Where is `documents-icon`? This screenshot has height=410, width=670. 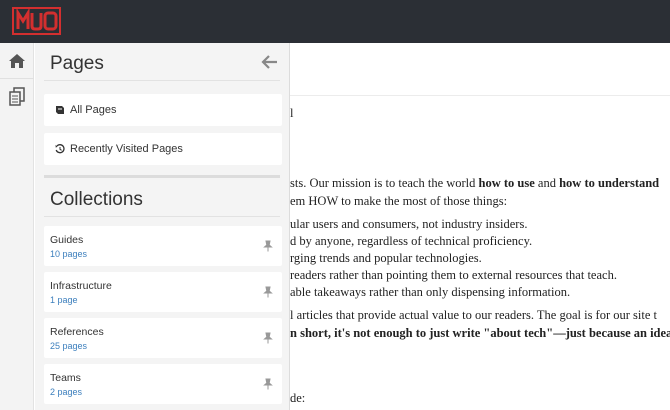
documents-icon is located at coordinates (17, 96).